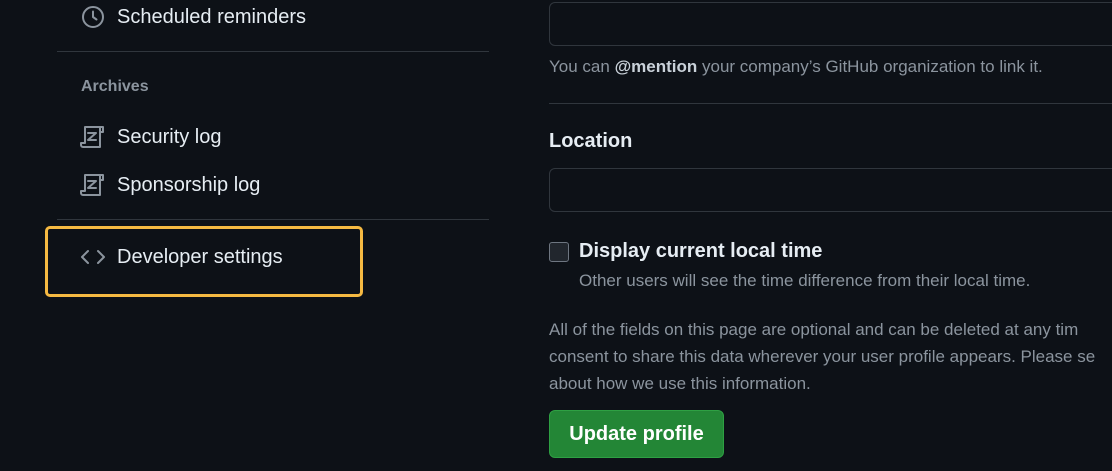  I want to click on sidebar-item-sponsorship-log: Sponsorship log, so click(170, 185).